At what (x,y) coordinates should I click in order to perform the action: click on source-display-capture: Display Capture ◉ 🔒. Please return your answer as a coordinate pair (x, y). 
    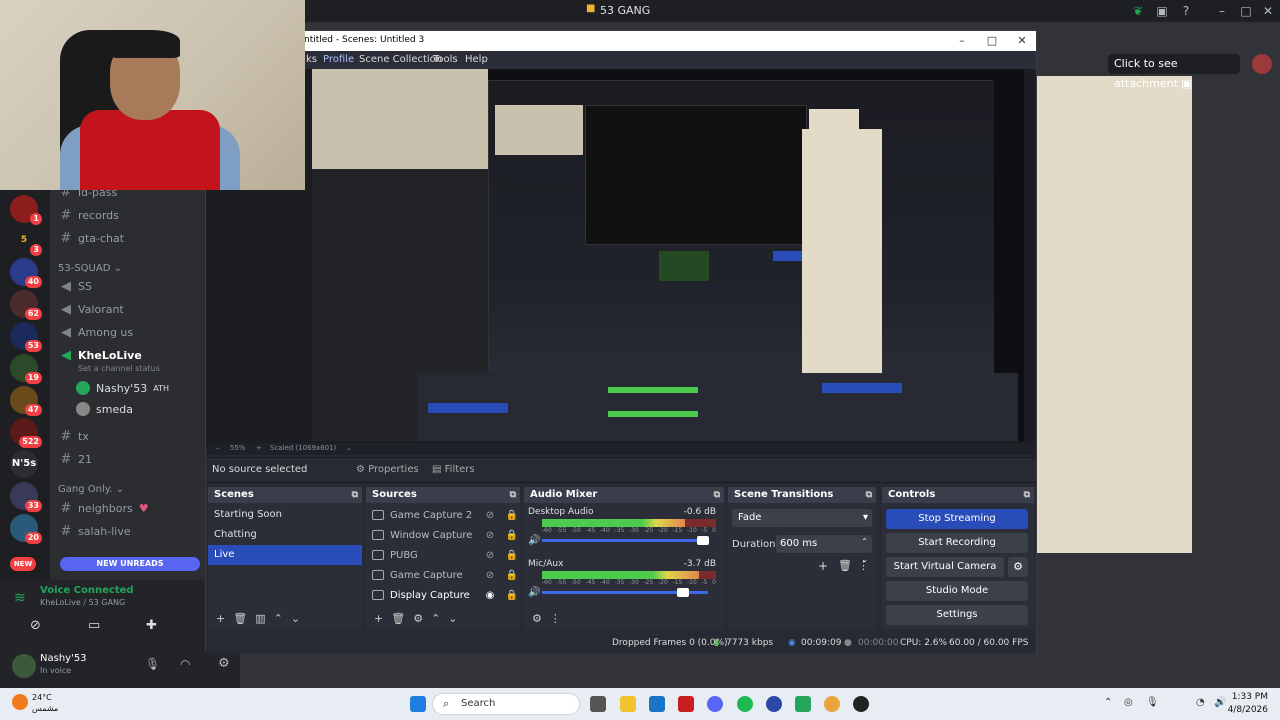
    Looking at the image, I should click on (443, 595).